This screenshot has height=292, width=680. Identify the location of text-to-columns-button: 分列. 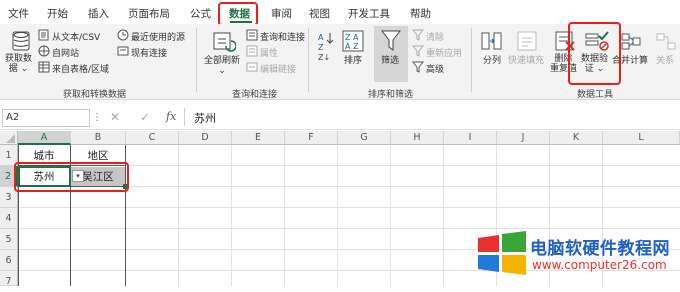
(492, 61).